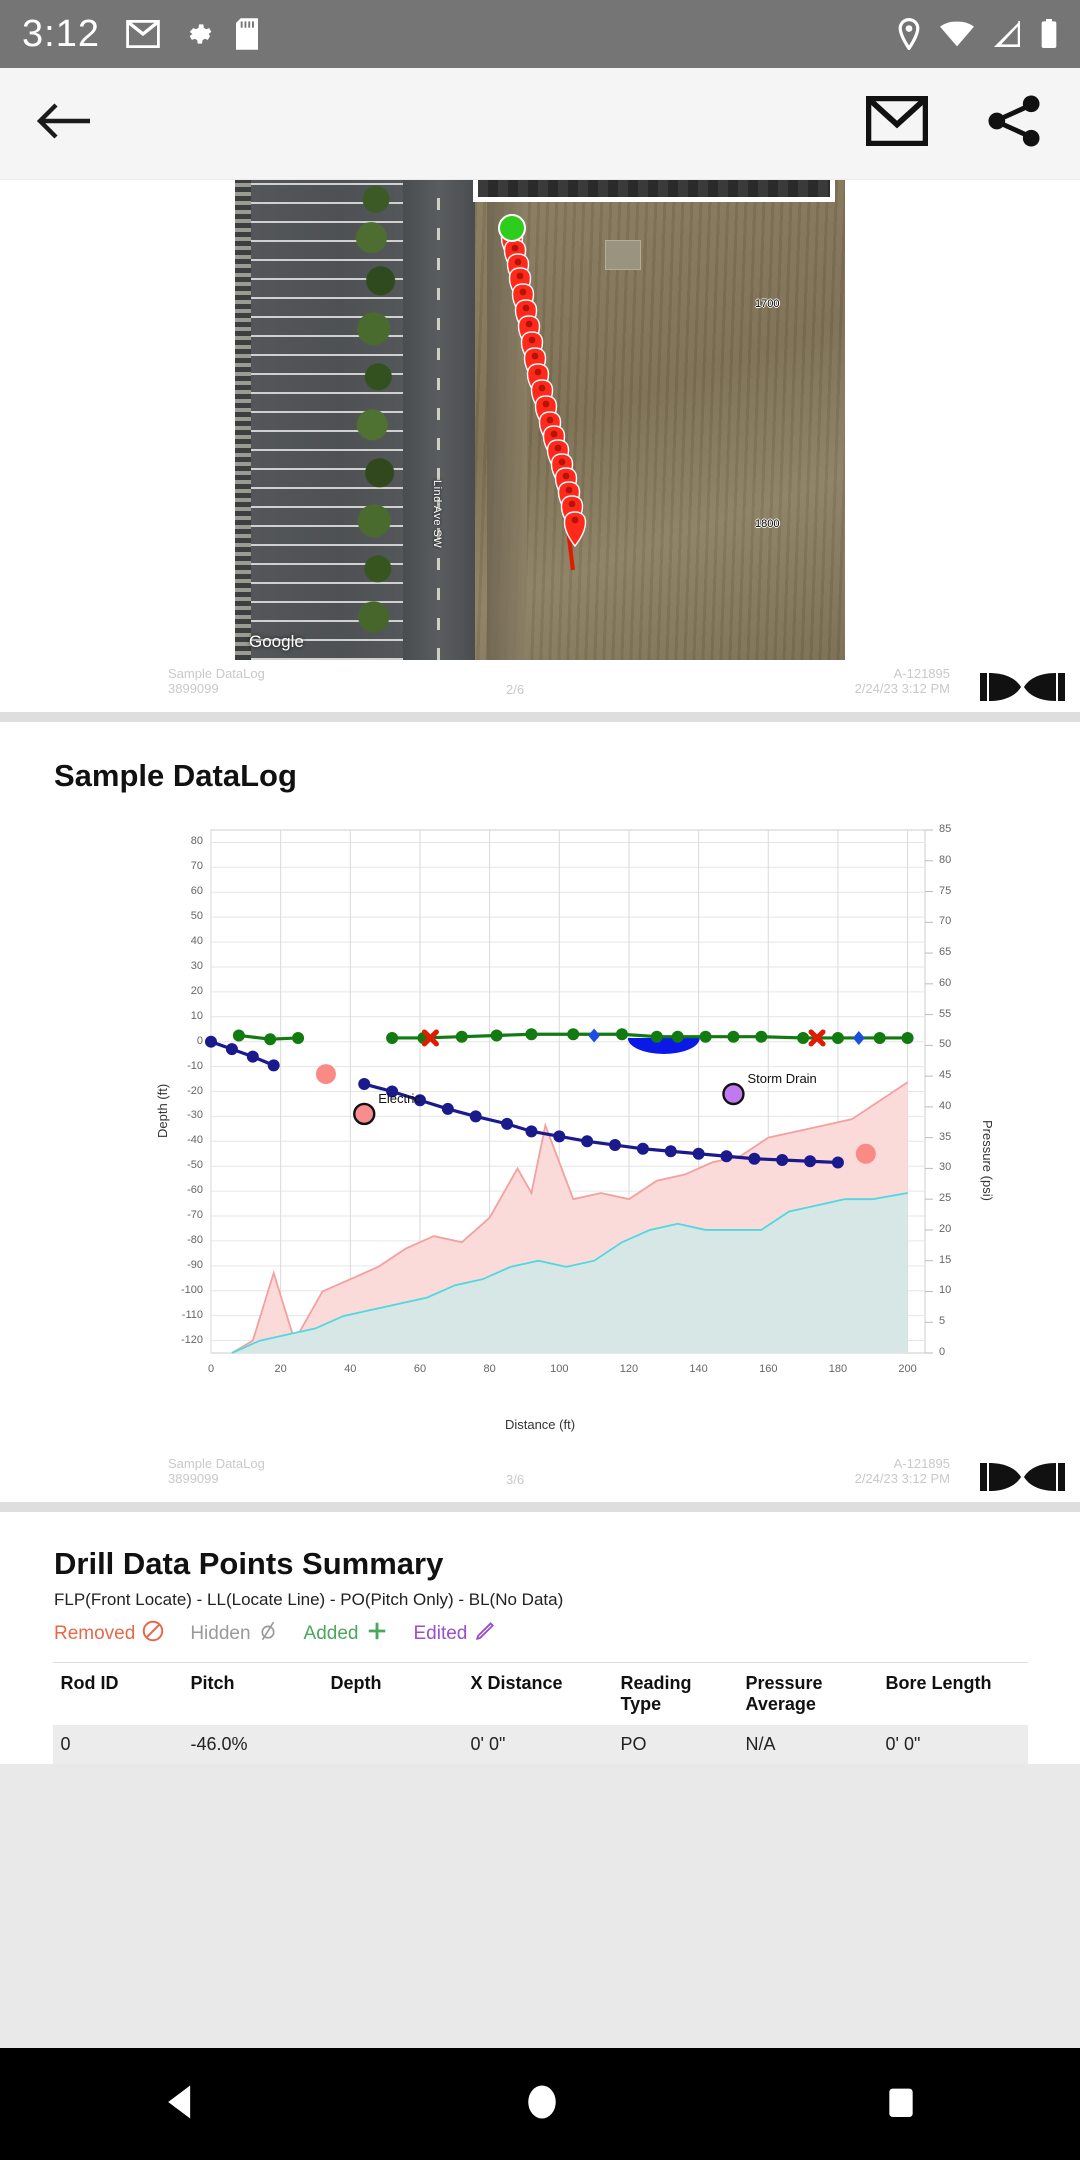 The width and height of the screenshot is (1080, 2160). I want to click on chart-y-tick: -50, so click(195, 1165).